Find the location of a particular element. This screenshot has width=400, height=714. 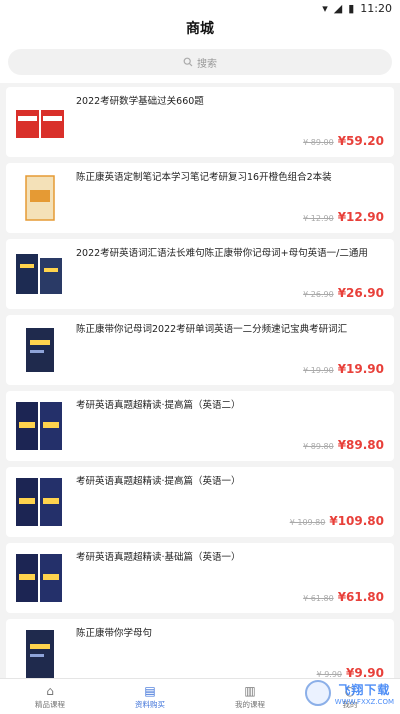

sale-price: ¥19.90 is located at coordinates (360, 369).